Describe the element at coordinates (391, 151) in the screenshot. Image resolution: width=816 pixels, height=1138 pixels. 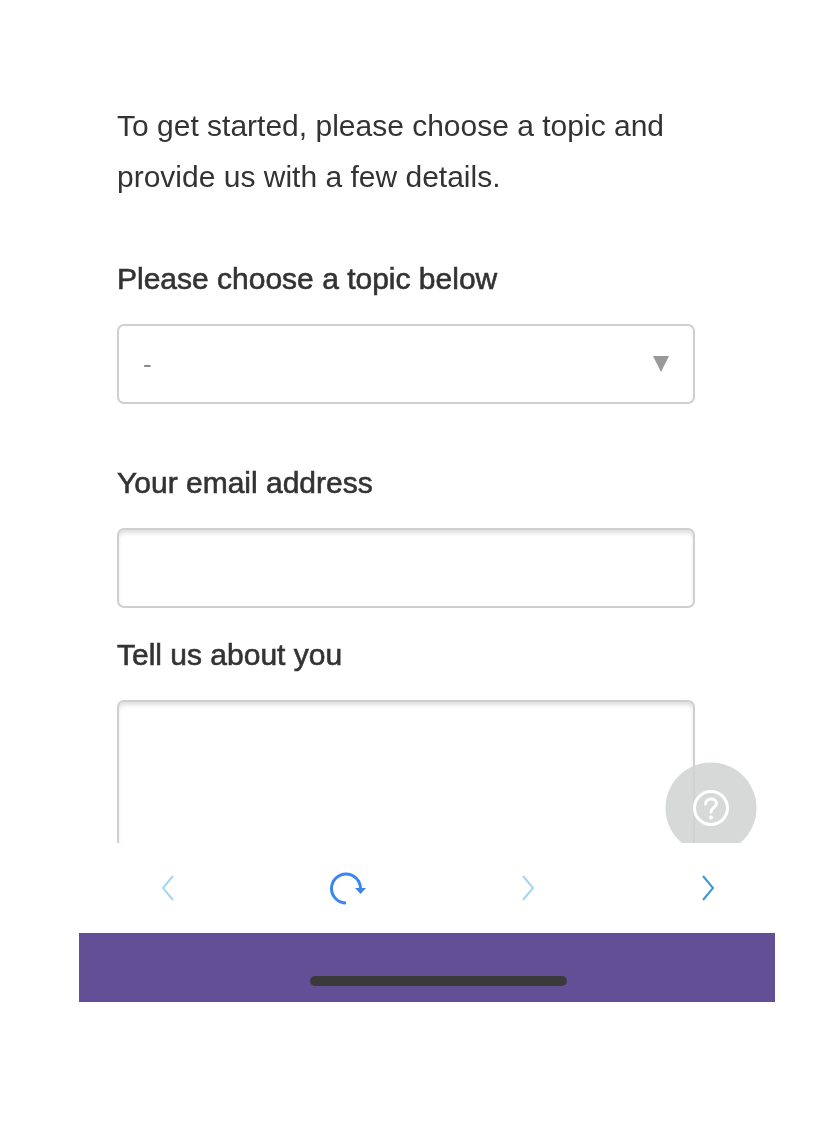
I see `intro-text: To get started, please choose a topic and provide us with a few details.` at that location.